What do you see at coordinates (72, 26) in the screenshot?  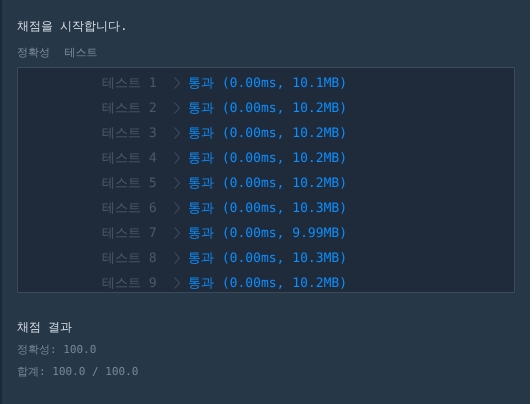 I see `status-message: 채점을 시작합니다.` at bounding box center [72, 26].